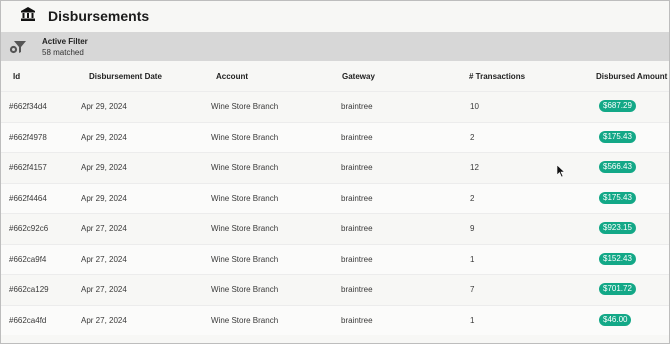 Image resolution: width=670 pixels, height=344 pixels. What do you see at coordinates (28, 198) in the screenshot?
I see `cell-id: #662f4464` at bounding box center [28, 198].